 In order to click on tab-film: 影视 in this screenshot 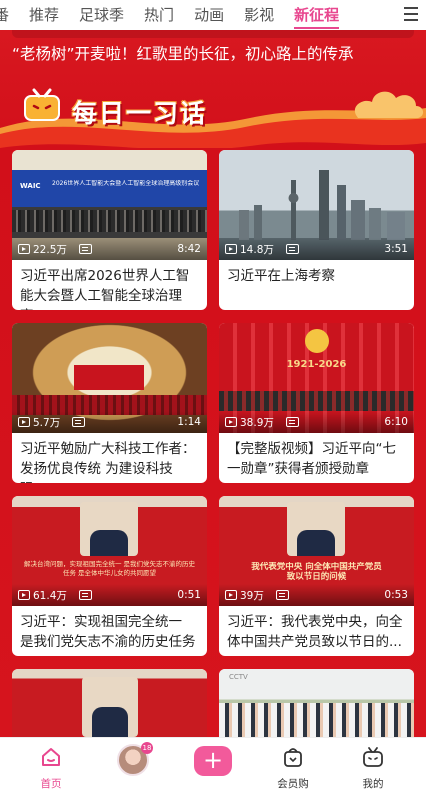, I will do `click(259, 15)`.